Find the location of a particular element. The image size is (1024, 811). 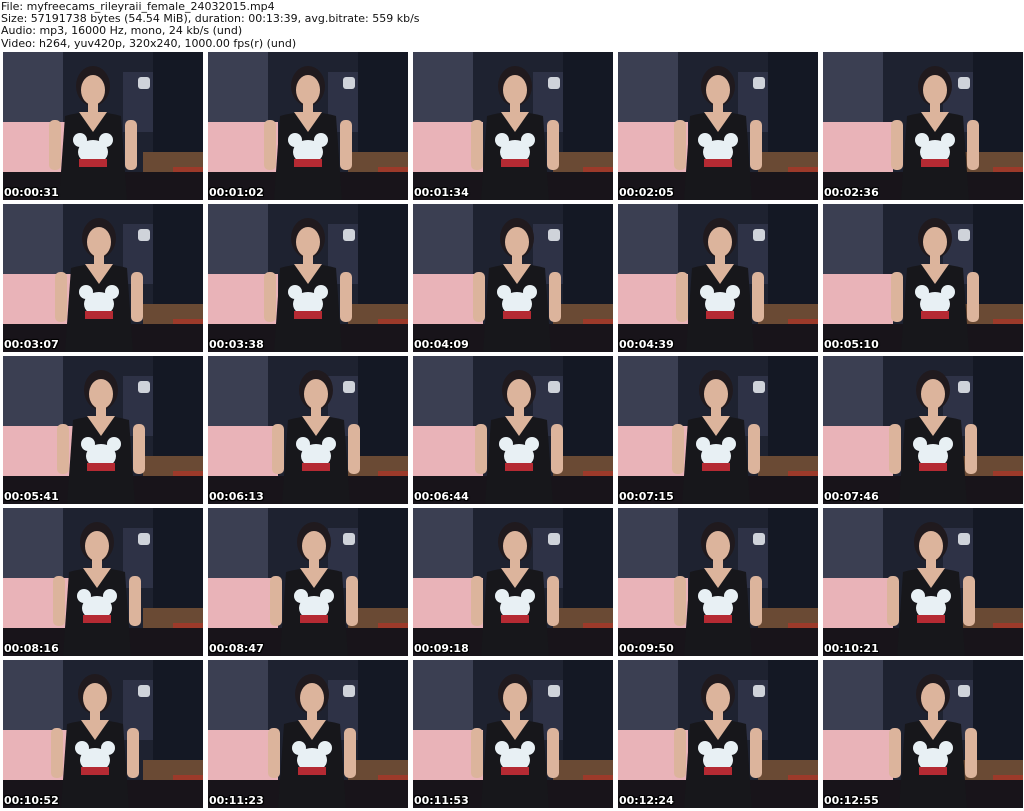

video-frame-thumbnail: 00:10:21 is located at coordinates (923, 582).